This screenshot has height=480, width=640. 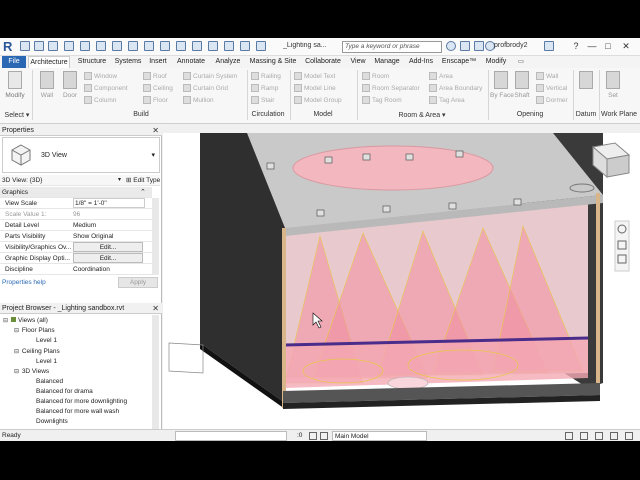 What do you see at coordinates (9, 46) in the screenshot?
I see `app-logo-icon: R` at bounding box center [9, 46].